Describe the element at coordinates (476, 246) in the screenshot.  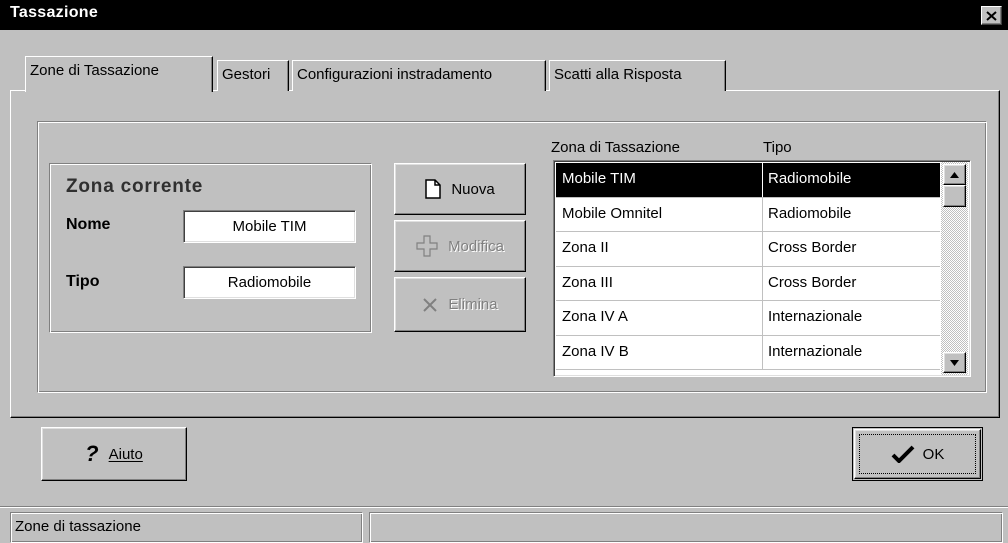
I see `edit-button-label: Modifica` at that location.